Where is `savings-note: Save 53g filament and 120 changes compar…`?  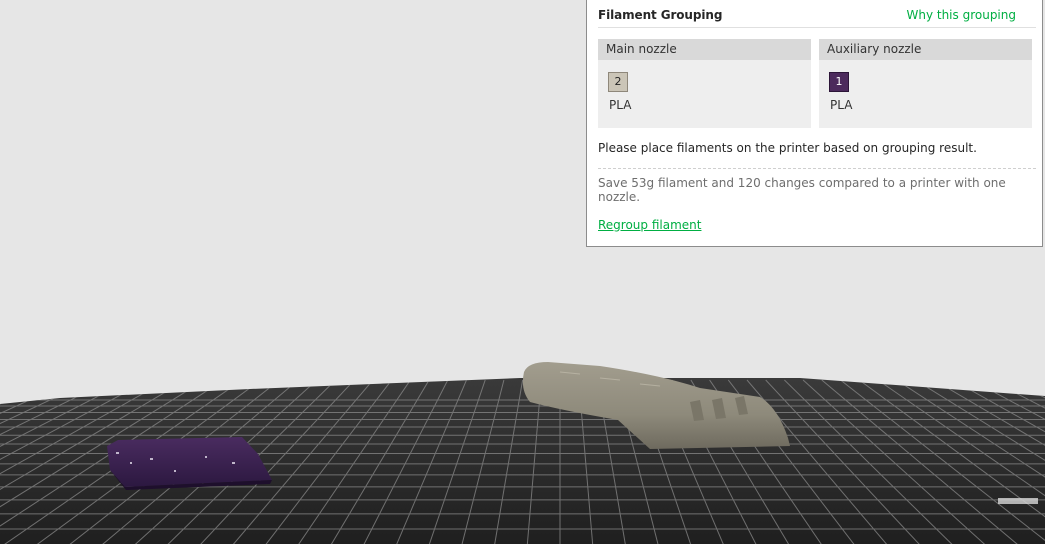 savings-note: Save 53g filament and 120 changes compar… is located at coordinates (802, 190).